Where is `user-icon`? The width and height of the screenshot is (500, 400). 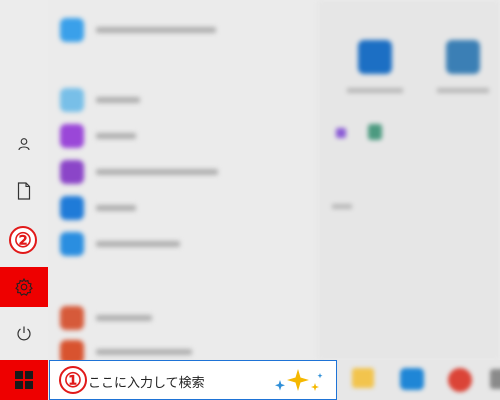
user-icon is located at coordinates (24, 144).